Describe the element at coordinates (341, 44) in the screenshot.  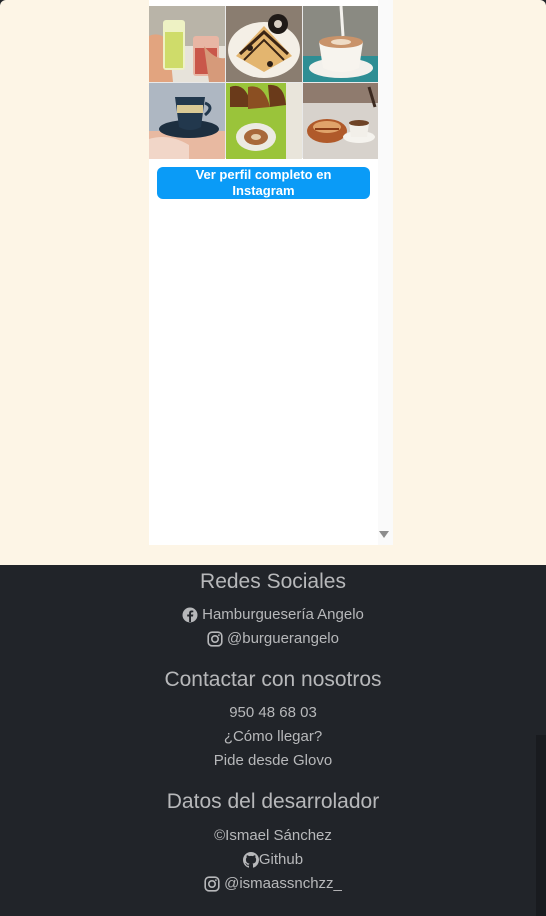
I see `photo-latte` at that location.